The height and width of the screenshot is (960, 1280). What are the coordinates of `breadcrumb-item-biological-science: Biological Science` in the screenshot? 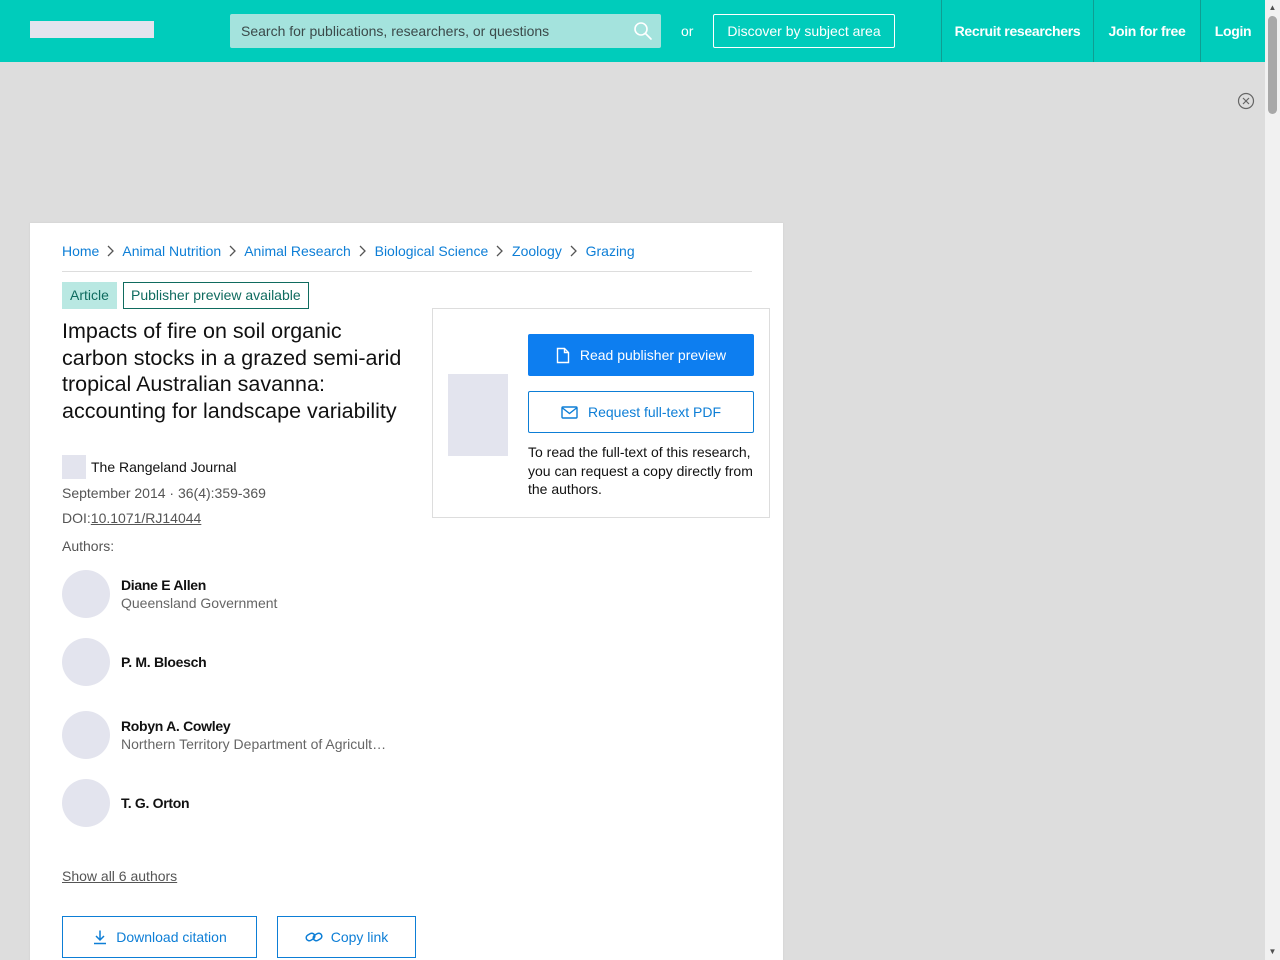 It's located at (432, 251).